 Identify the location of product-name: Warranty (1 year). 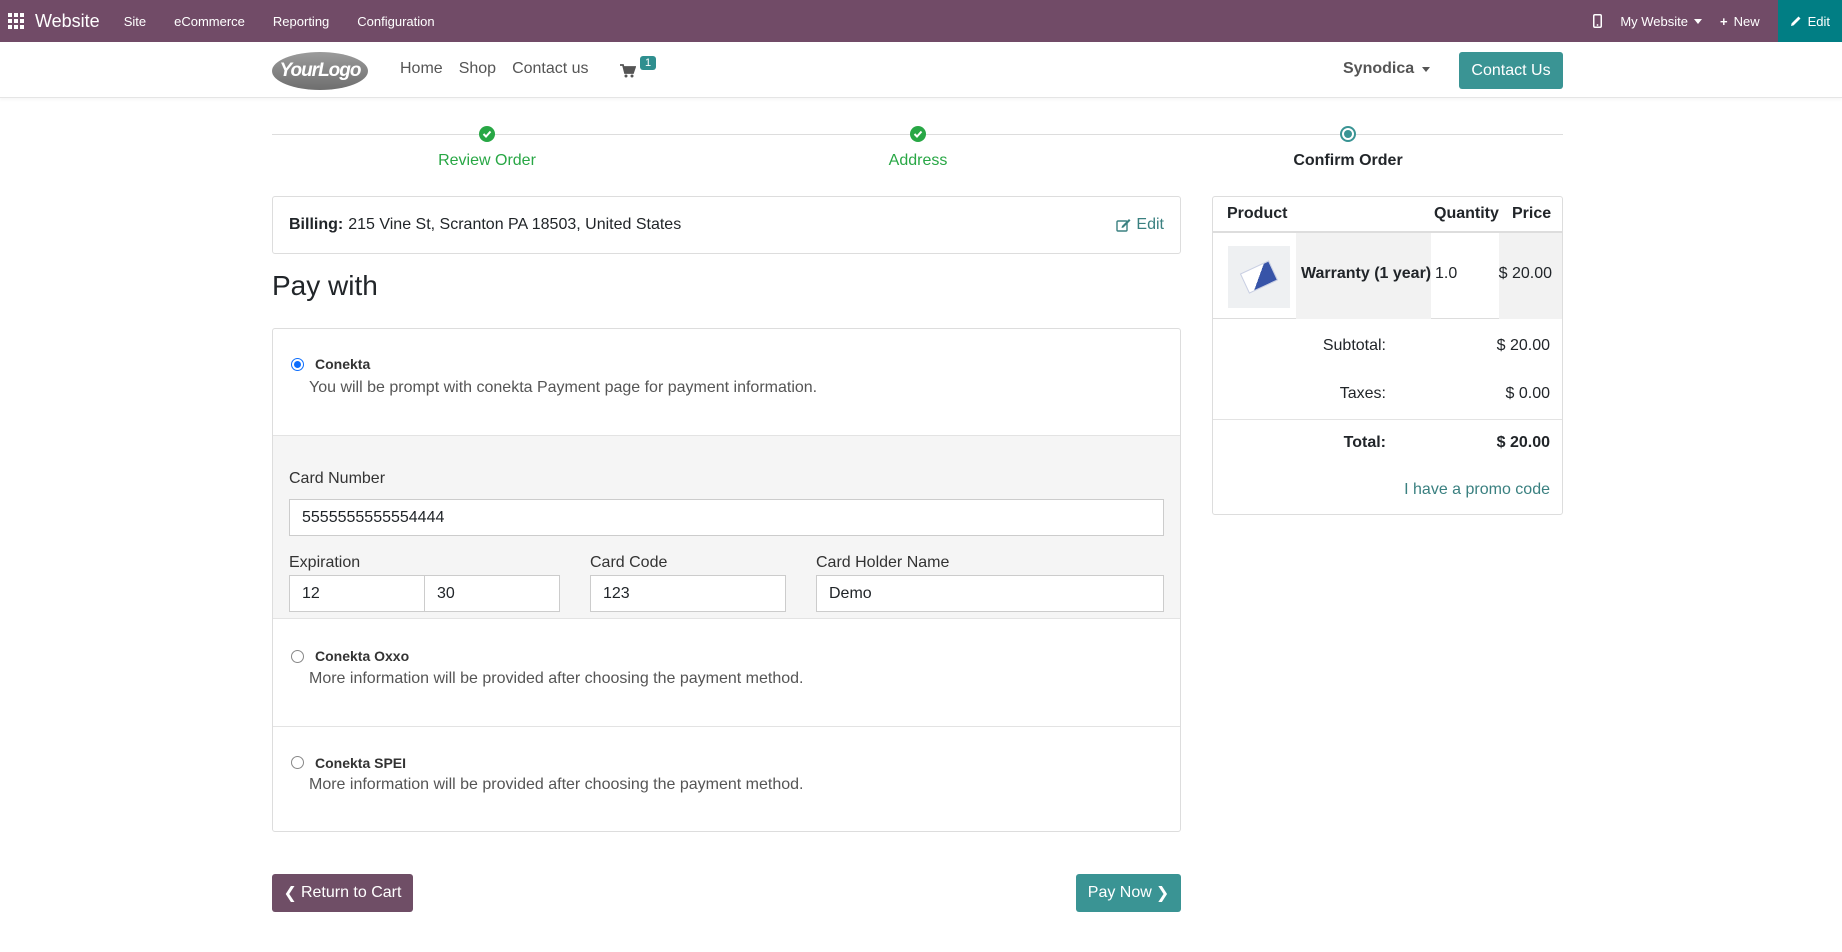
(1366, 273).